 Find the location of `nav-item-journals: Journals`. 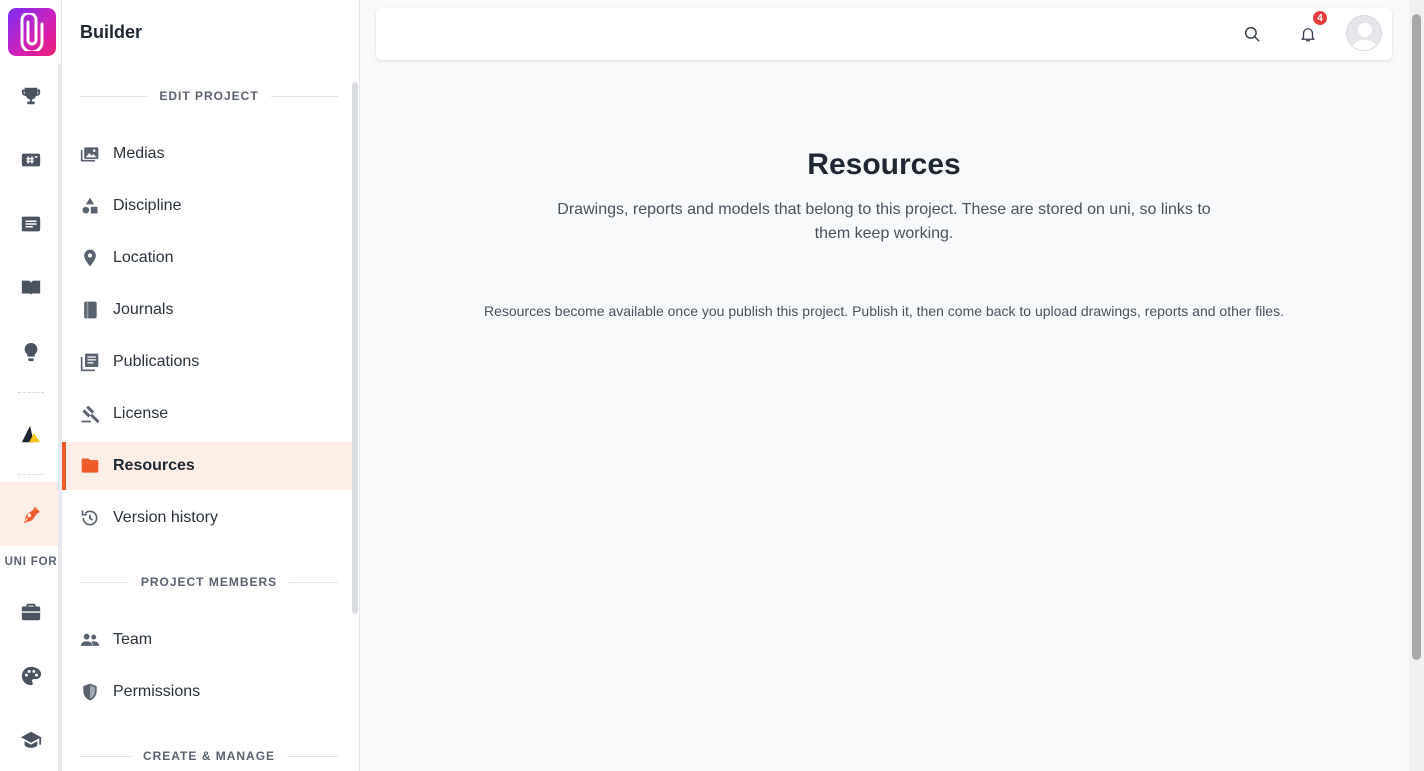

nav-item-journals: Journals is located at coordinates (207, 310).